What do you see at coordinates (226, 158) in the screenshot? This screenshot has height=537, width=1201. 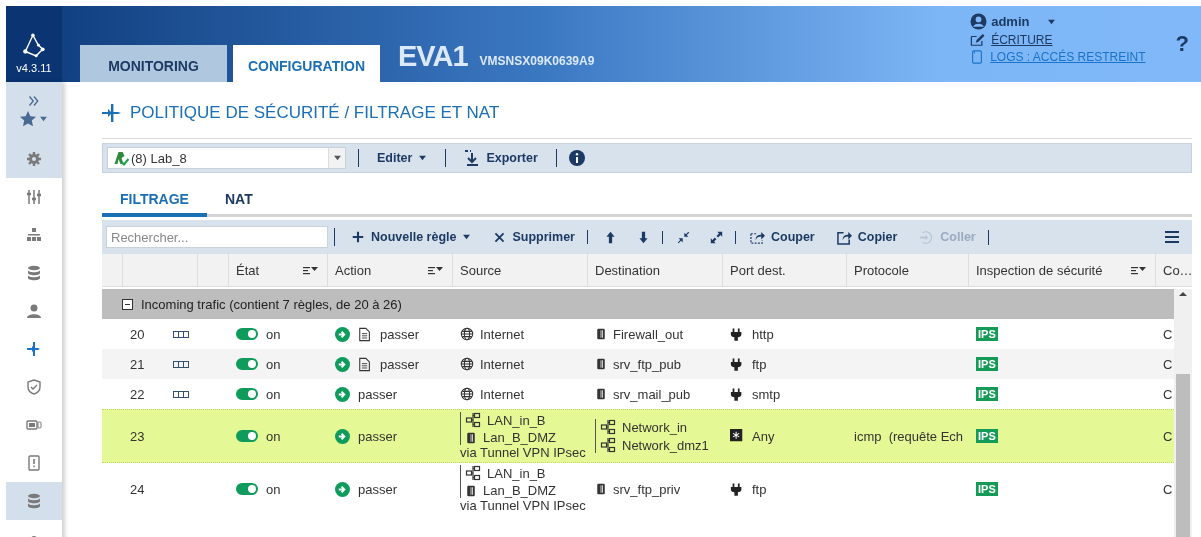 I see `policy-select: (8) Lab_8` at bounding box center [226, 158].